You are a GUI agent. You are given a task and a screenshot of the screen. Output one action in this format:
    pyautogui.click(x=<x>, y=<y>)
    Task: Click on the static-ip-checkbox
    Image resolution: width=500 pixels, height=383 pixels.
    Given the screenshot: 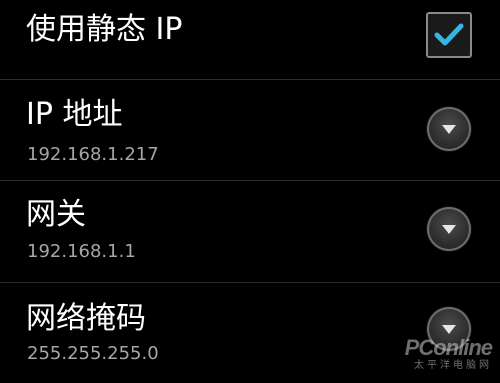 What is the action you would take?
    pyautogui.click(x=449, y=35)
    